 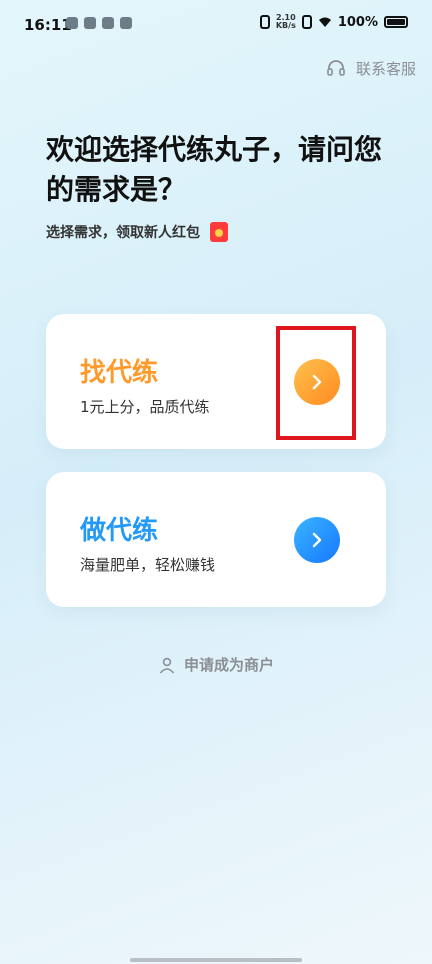 I want to click on be-booster-arrow-button, so click(x=317, y=540).